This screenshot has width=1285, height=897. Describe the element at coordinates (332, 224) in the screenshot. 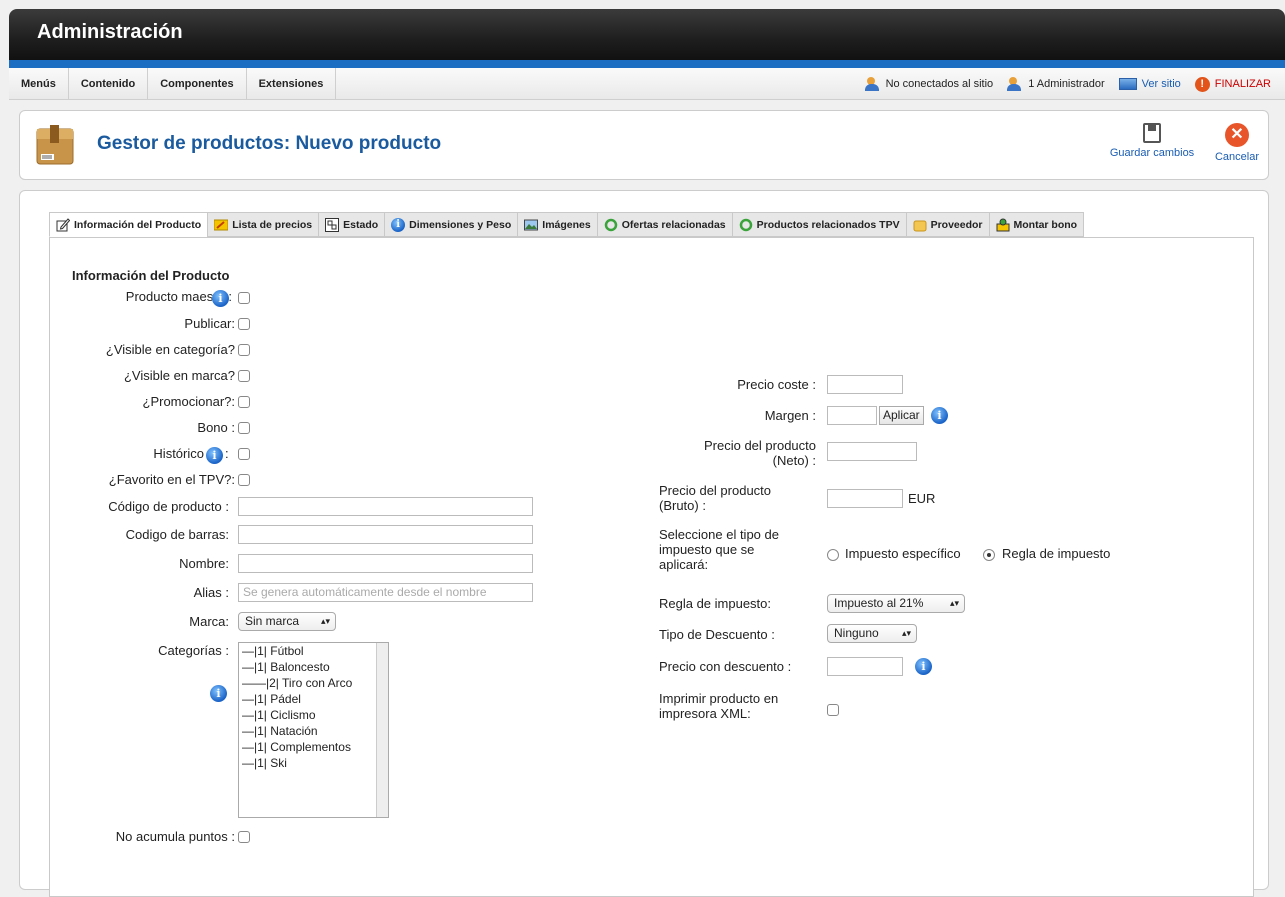

I see `status-icon` at that location.